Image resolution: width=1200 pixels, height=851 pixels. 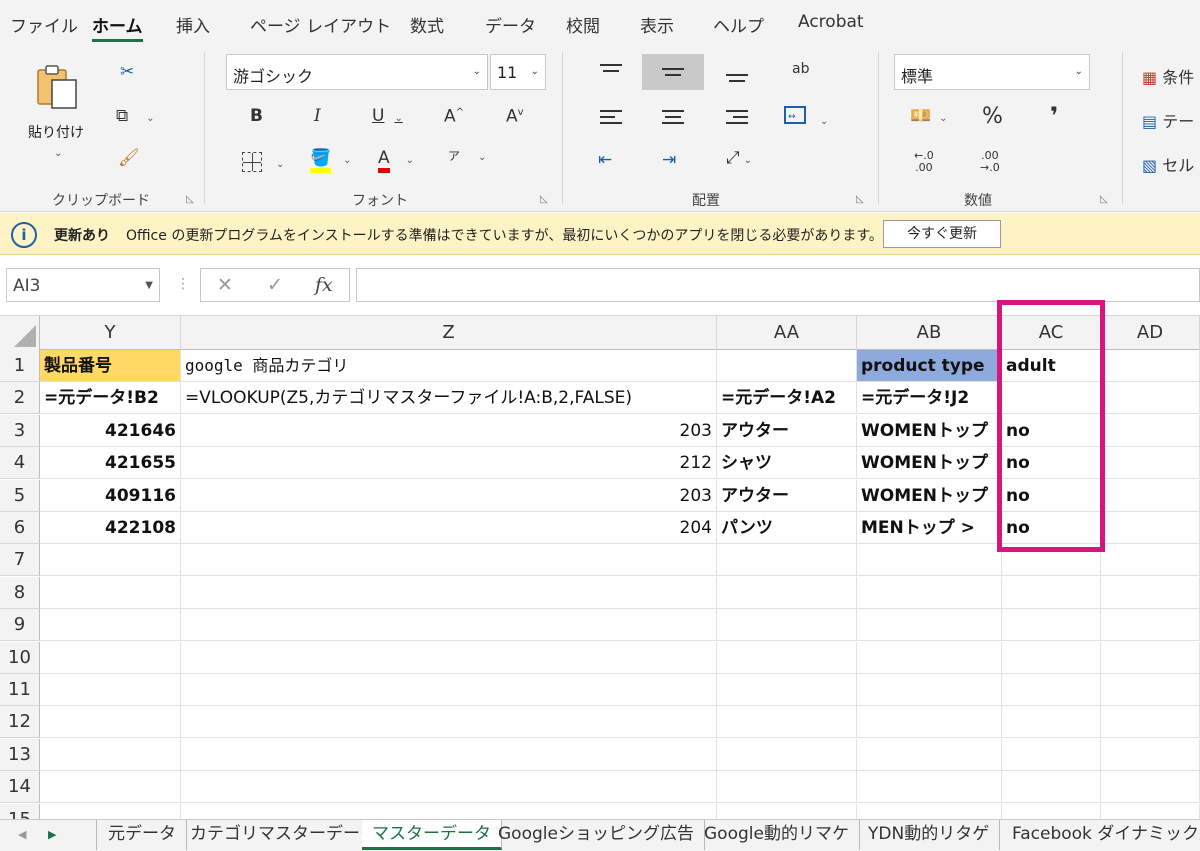 I want to click on wrap-text-button: ab, so click(x=800, y=69).